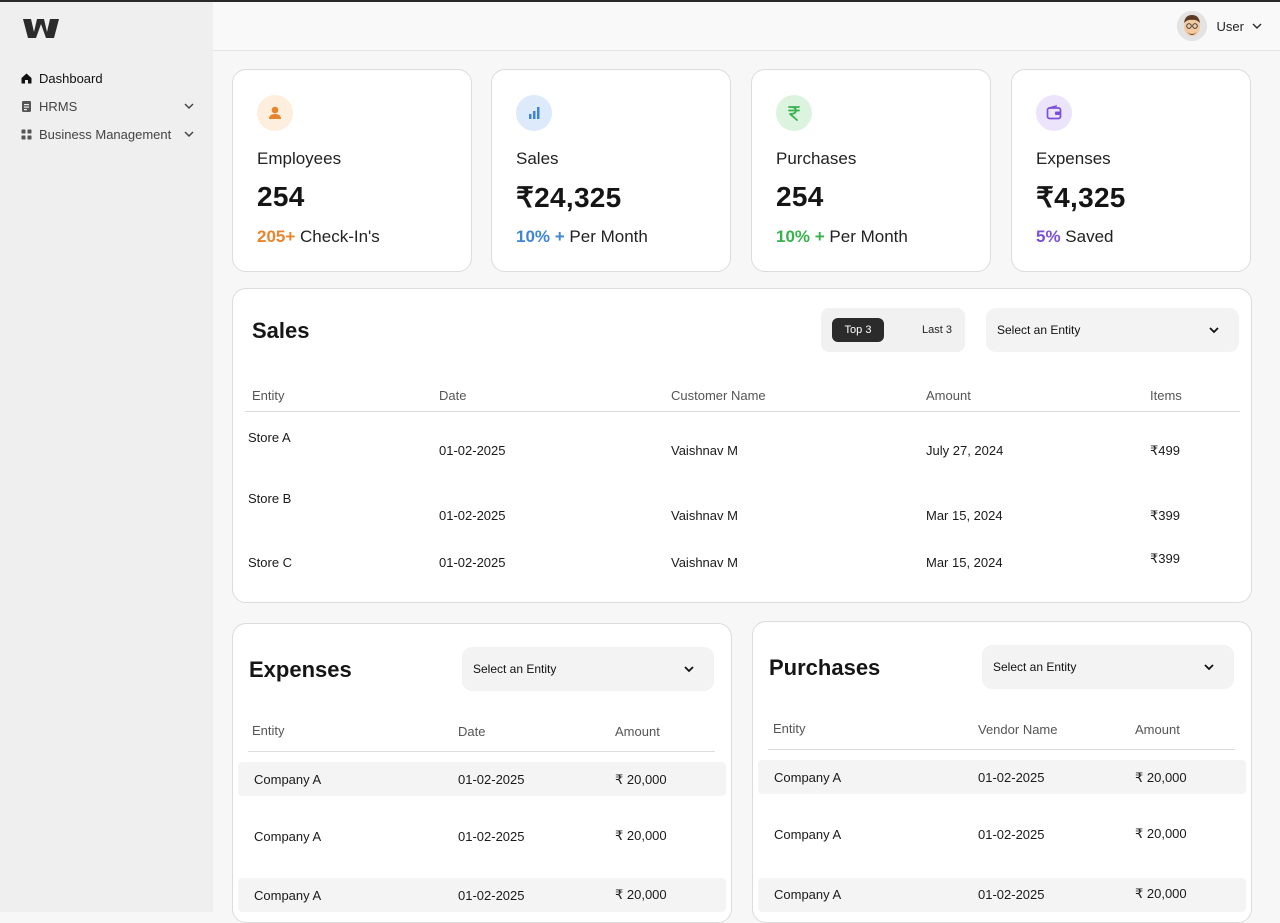 This screenshot has height=923, width=1280. What do you see at coordinates (352, 170) in the screenshot?
I see `stat-card-employees: Employees 254 205+ Check-In's` at bounding box center [352, 170].